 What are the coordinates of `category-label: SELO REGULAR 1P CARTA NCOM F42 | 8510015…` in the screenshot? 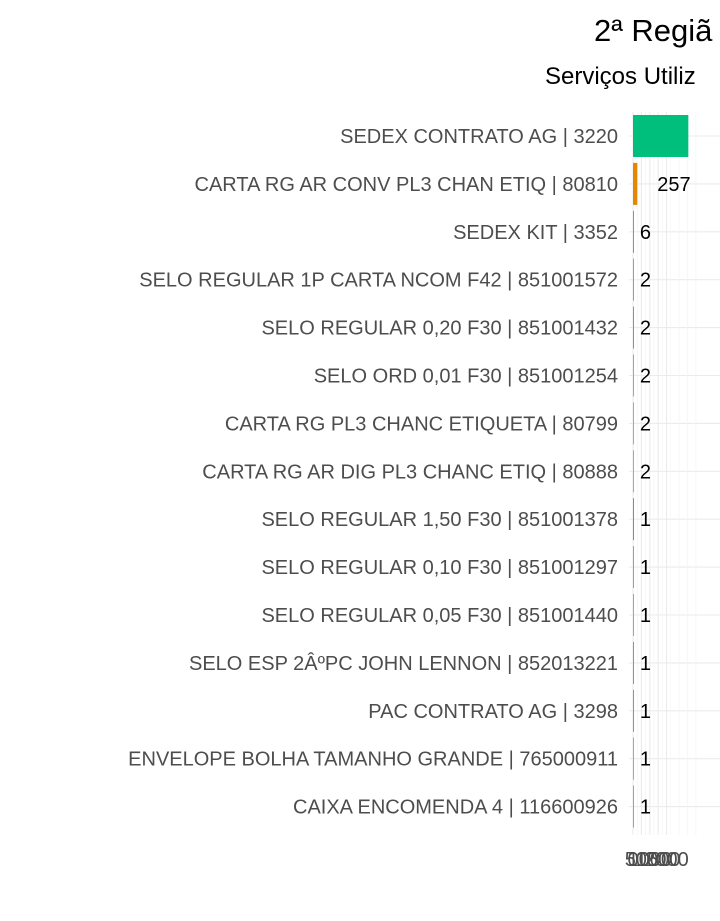 It's located at (378, 281).